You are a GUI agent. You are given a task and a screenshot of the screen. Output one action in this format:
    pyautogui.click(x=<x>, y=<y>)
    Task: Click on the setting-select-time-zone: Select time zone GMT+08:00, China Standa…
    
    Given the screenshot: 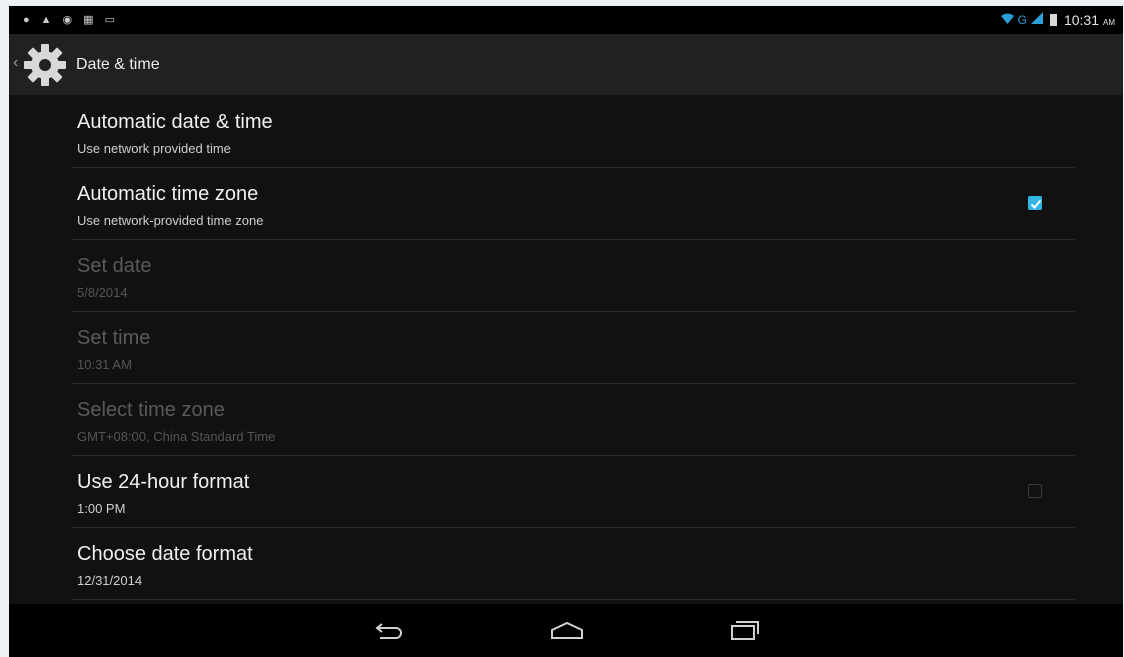 What is the action you would take?
    pyautogui.click(x=573, y=419)
    